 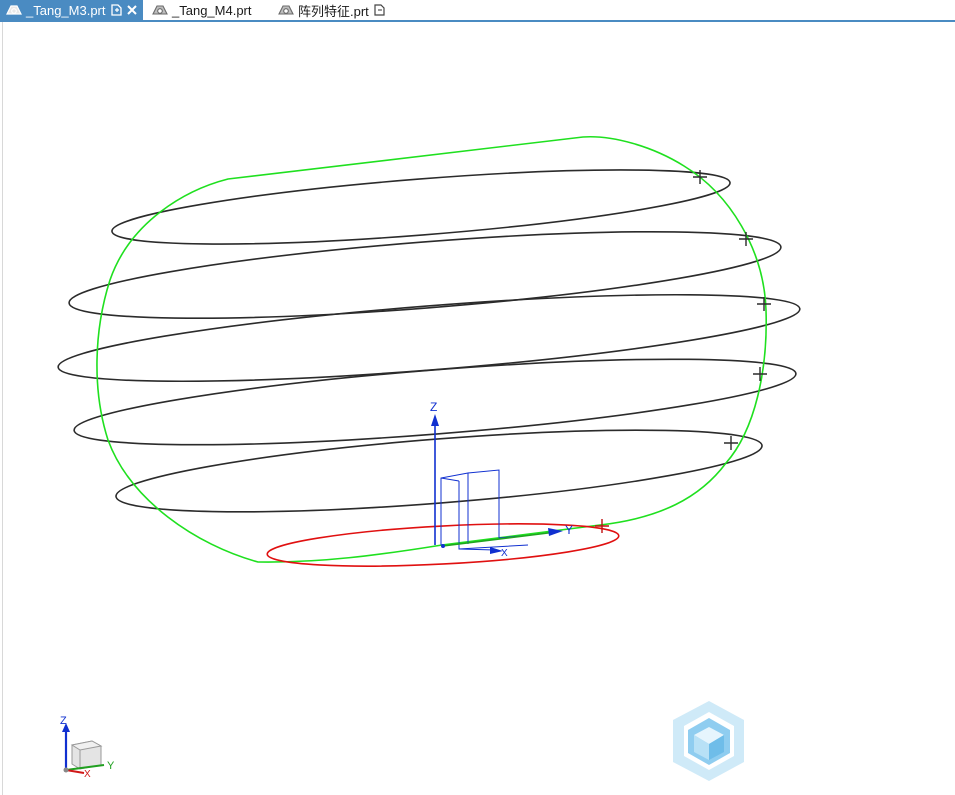 I want to click on datum-y-label: Y, so click(x=569, y=530).